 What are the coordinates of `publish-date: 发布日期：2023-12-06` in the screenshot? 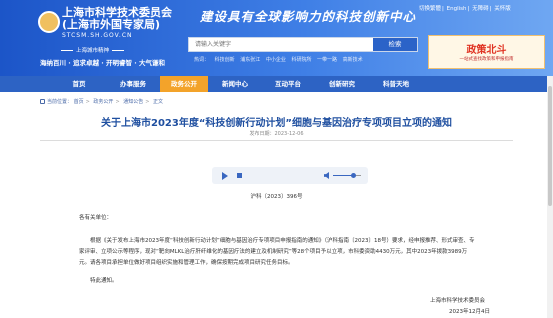 It's located at (276, 134).